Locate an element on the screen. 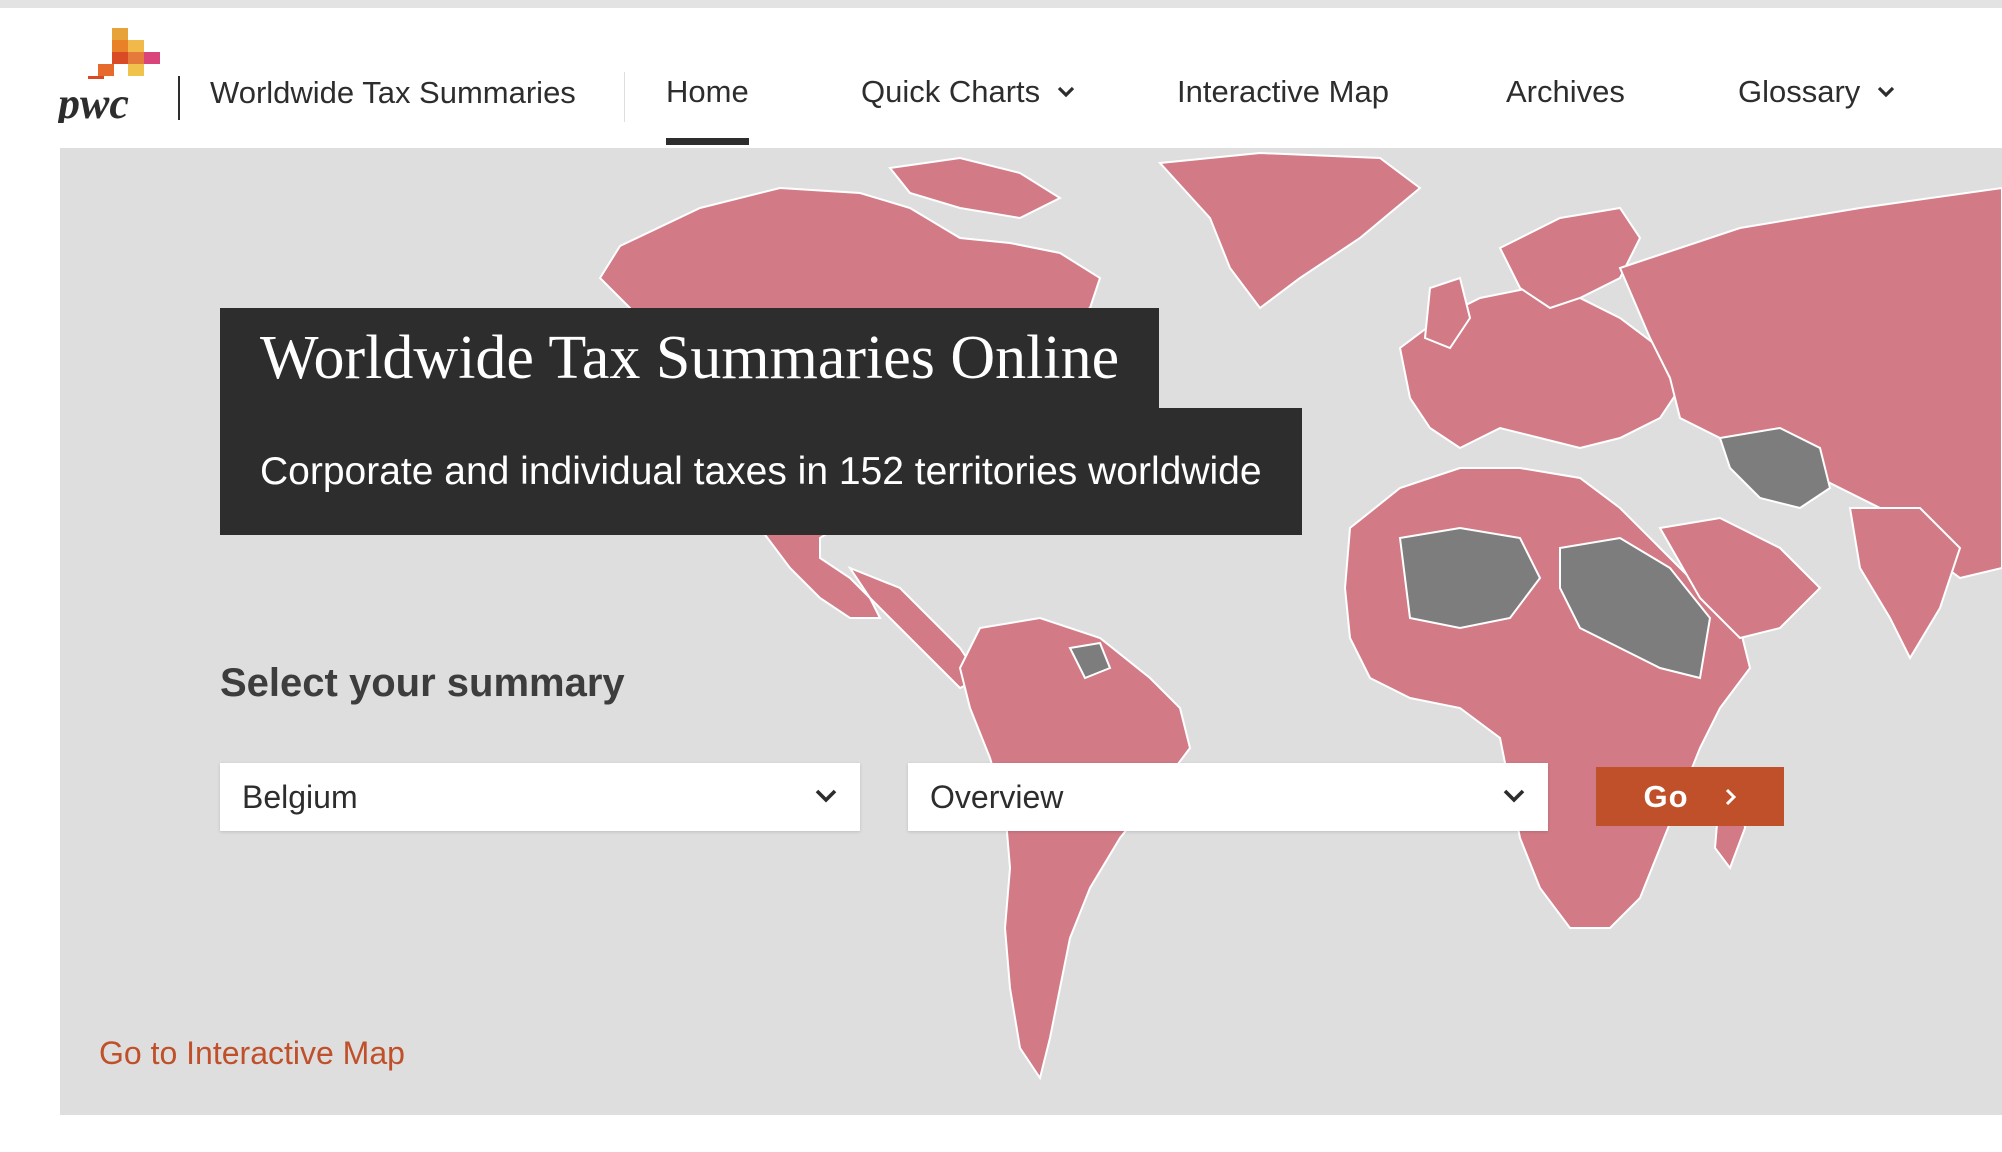  hero-title-box: Worldwide Tax Summaries Online is located at coordinates (690, 358).